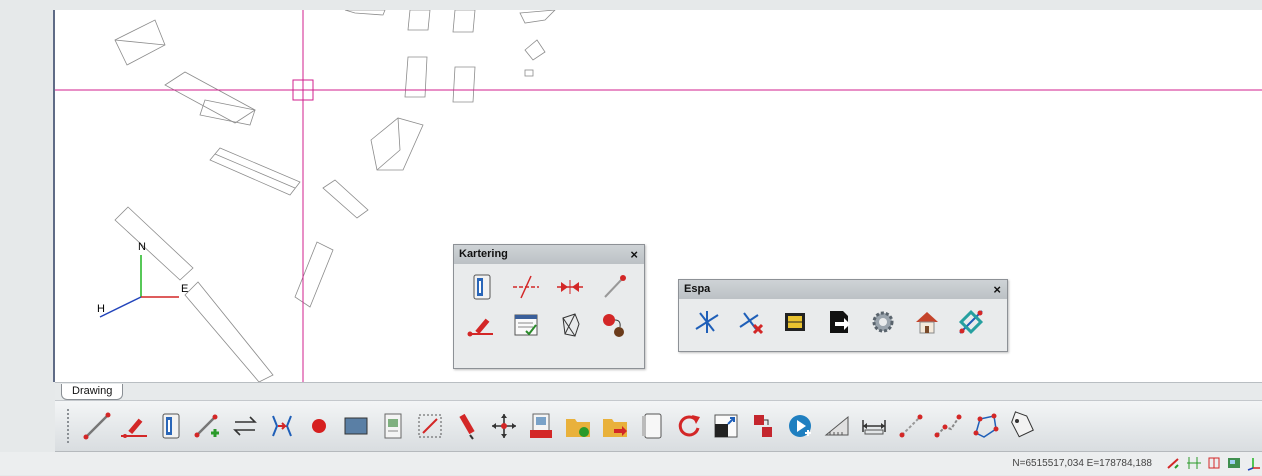 The image size is (1262, 476). Describe the element at coordinates (839, 322) in the screenshot. I see `export-icon` at that location.